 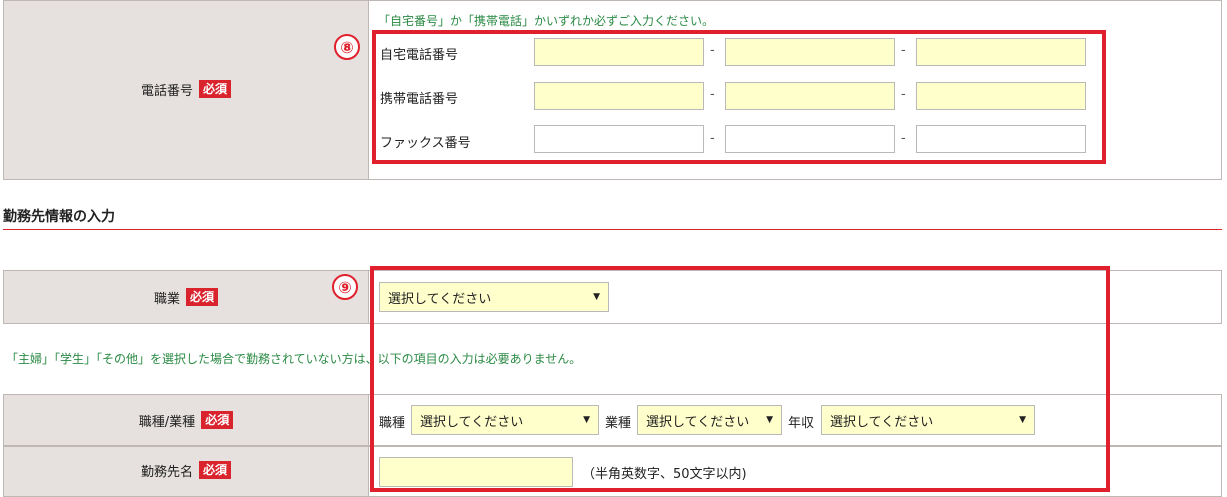 What do you see at coordinates (546, 21) in the screenshot?
I see `phone-note: 「自宅番号」か「携帯電話」かいずれか必ずご入力ください。` at bounding box center [546, 21].